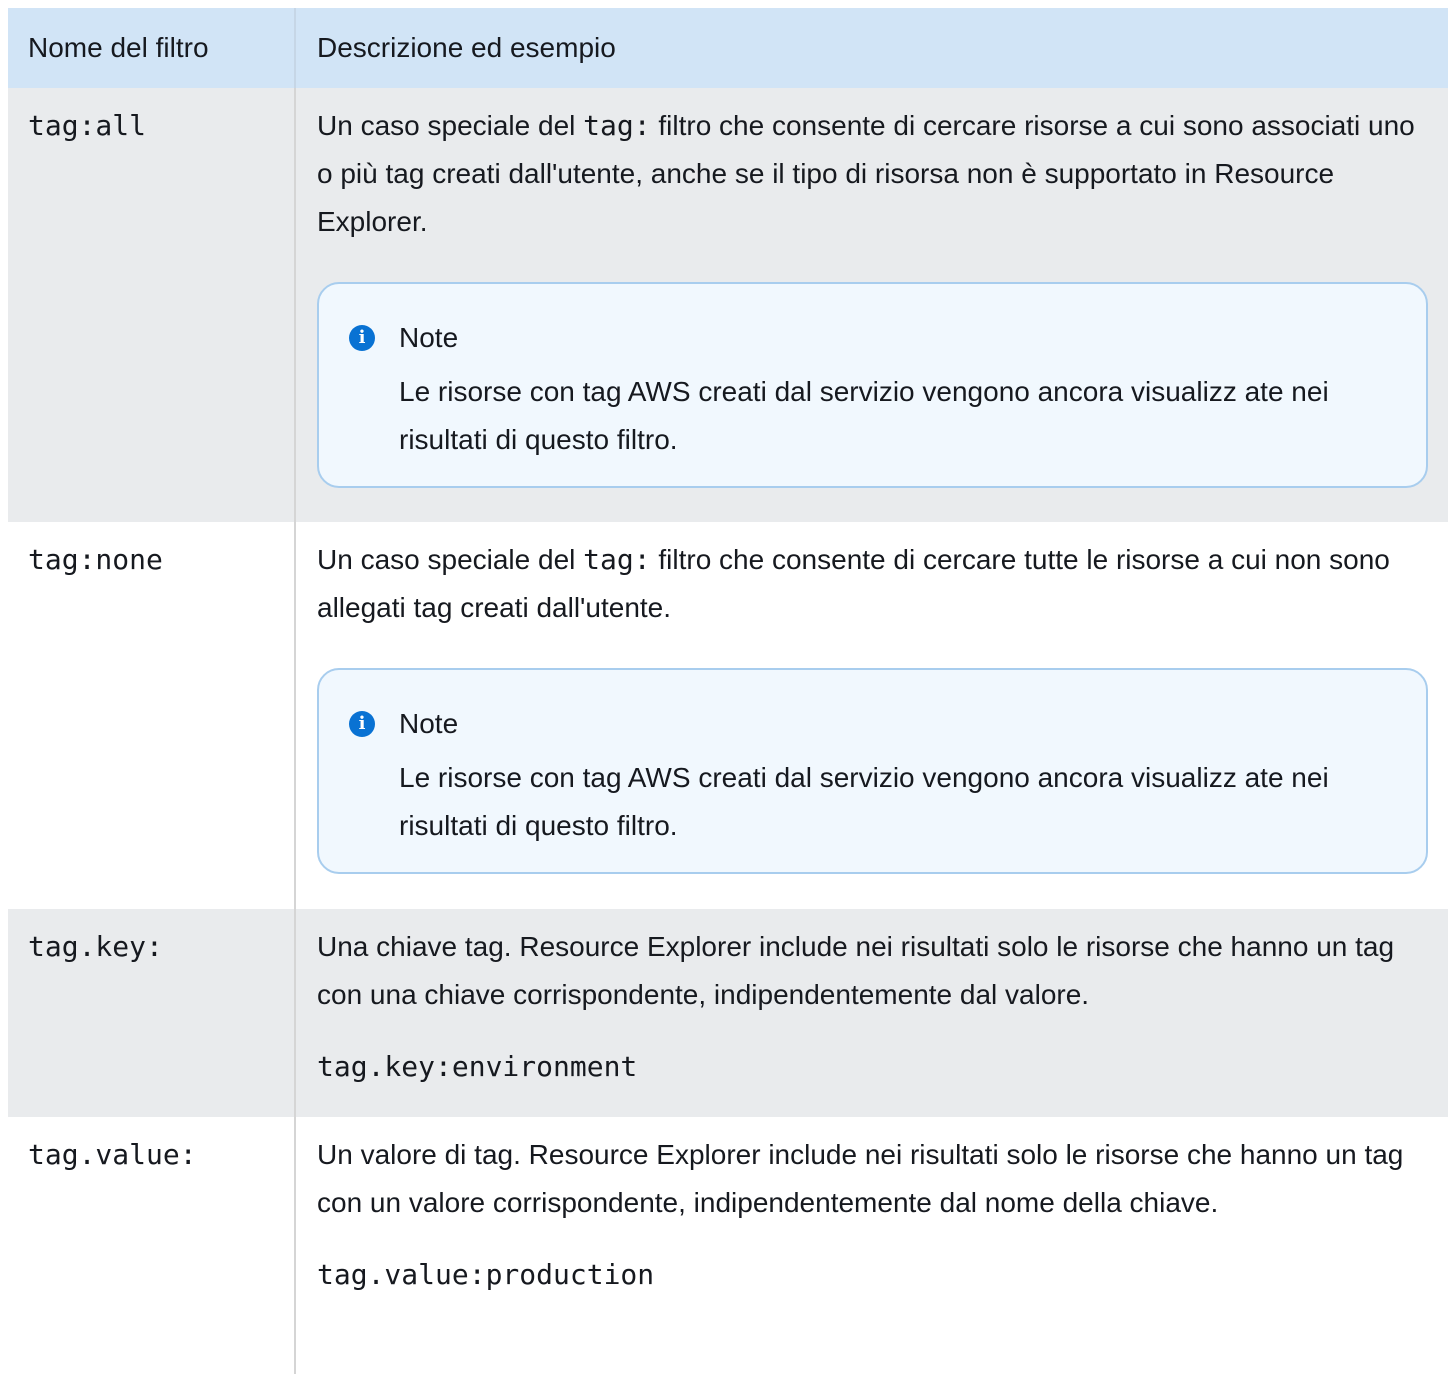 The width and height of the screenshot is (1448, 1374). I want to click on filter-name: tag:all, so click(87, 125).